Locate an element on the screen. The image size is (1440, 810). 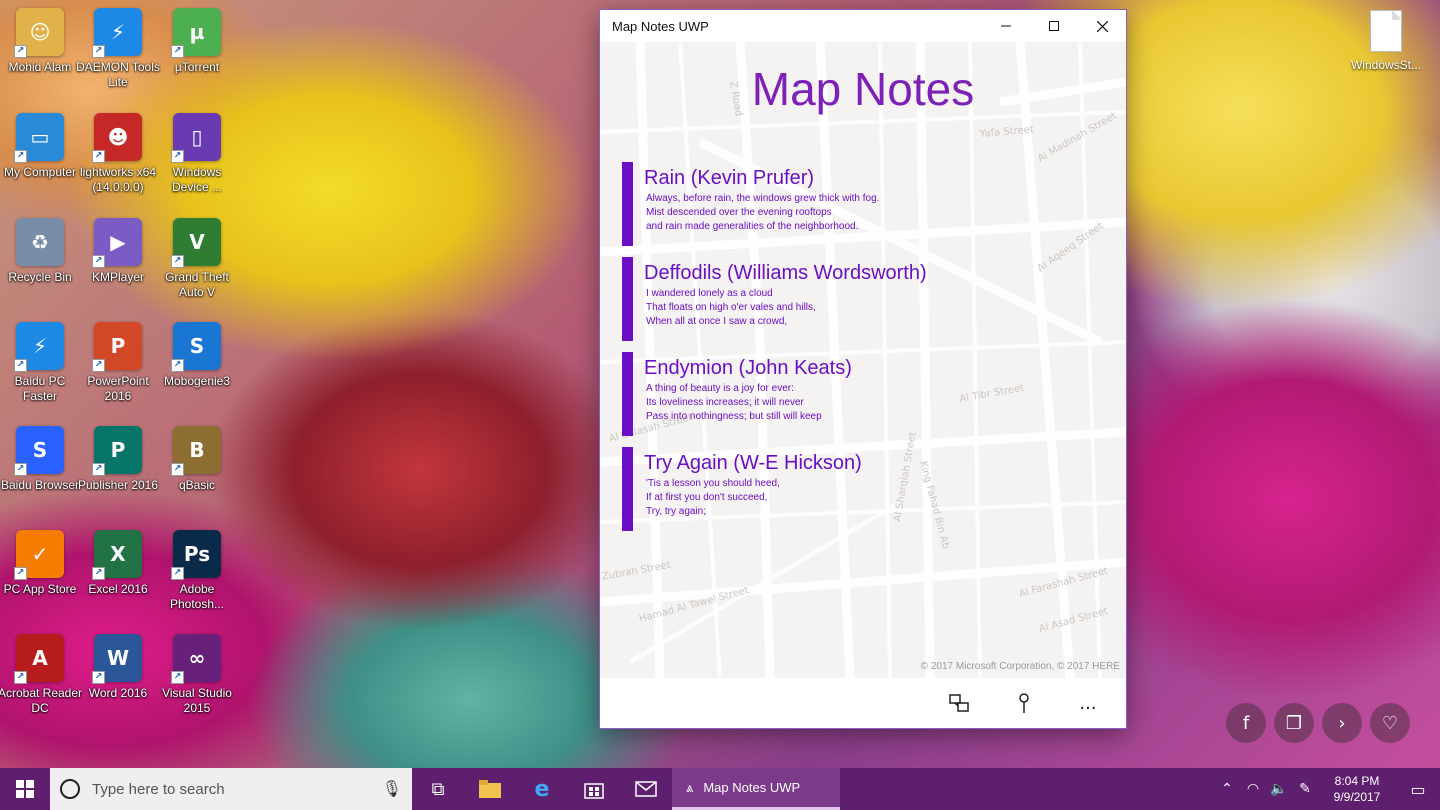
search-input is located at coordinates (237, 789).